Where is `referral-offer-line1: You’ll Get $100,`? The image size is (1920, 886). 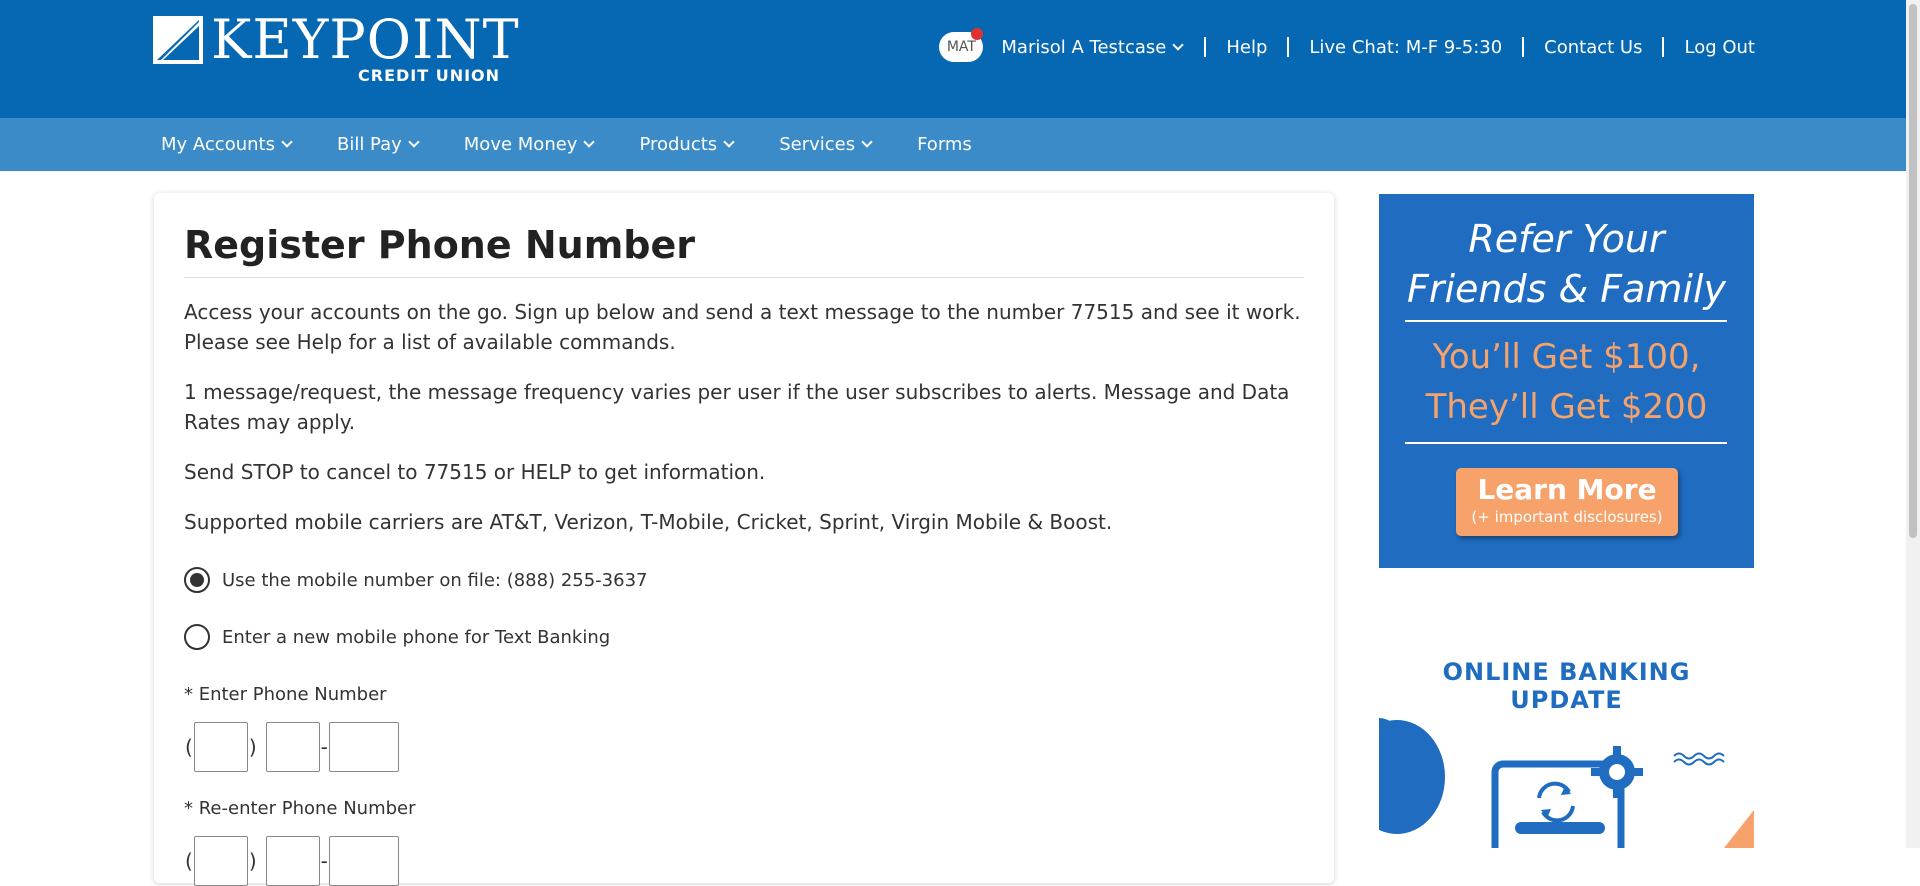
referral-offer-line1: You’ll Get $100, is located at coordinates (1566, 357).